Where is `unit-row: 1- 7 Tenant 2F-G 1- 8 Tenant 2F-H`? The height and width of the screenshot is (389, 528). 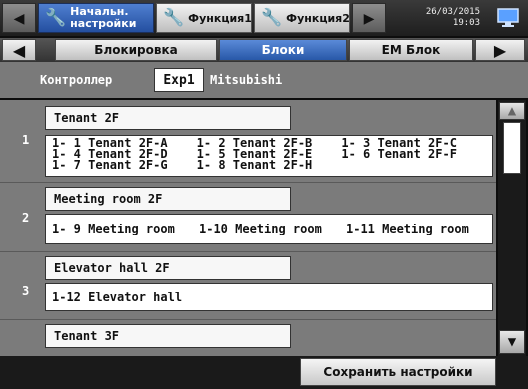
unit-row: 1- 7 Tenant 2F-G 1- 8 Tenant 2F-H is located at coordinates (269, 165).